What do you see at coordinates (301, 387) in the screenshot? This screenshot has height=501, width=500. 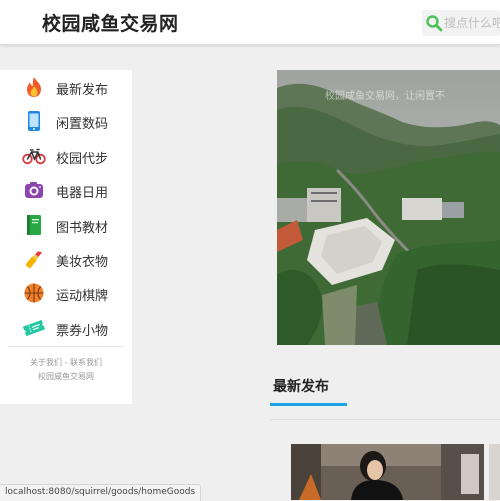 I see `section-title: 最新发布` at bounding box center [301, 387].